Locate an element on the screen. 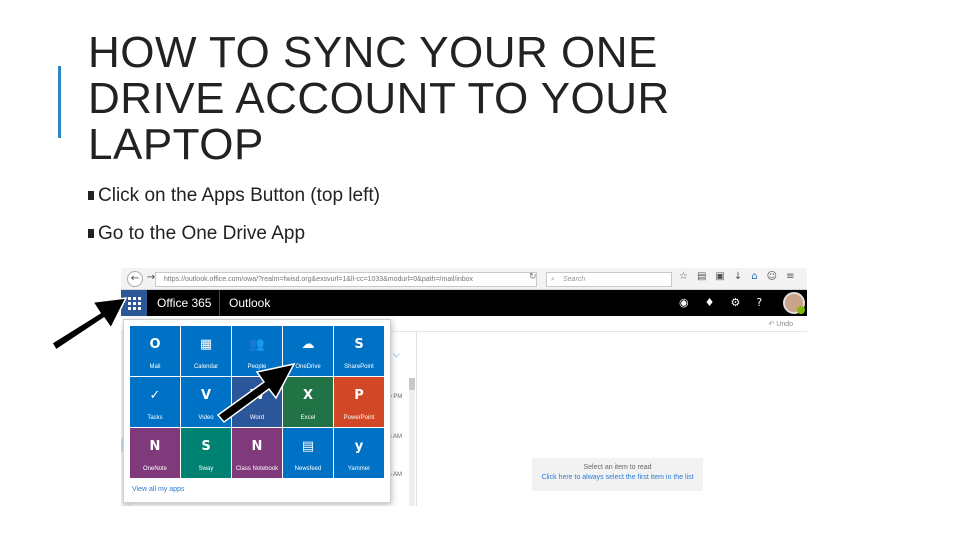 The width and height of the screenshot is (960, 540). arrow-to-onedrive-tile is located at coordinates (256, 393).